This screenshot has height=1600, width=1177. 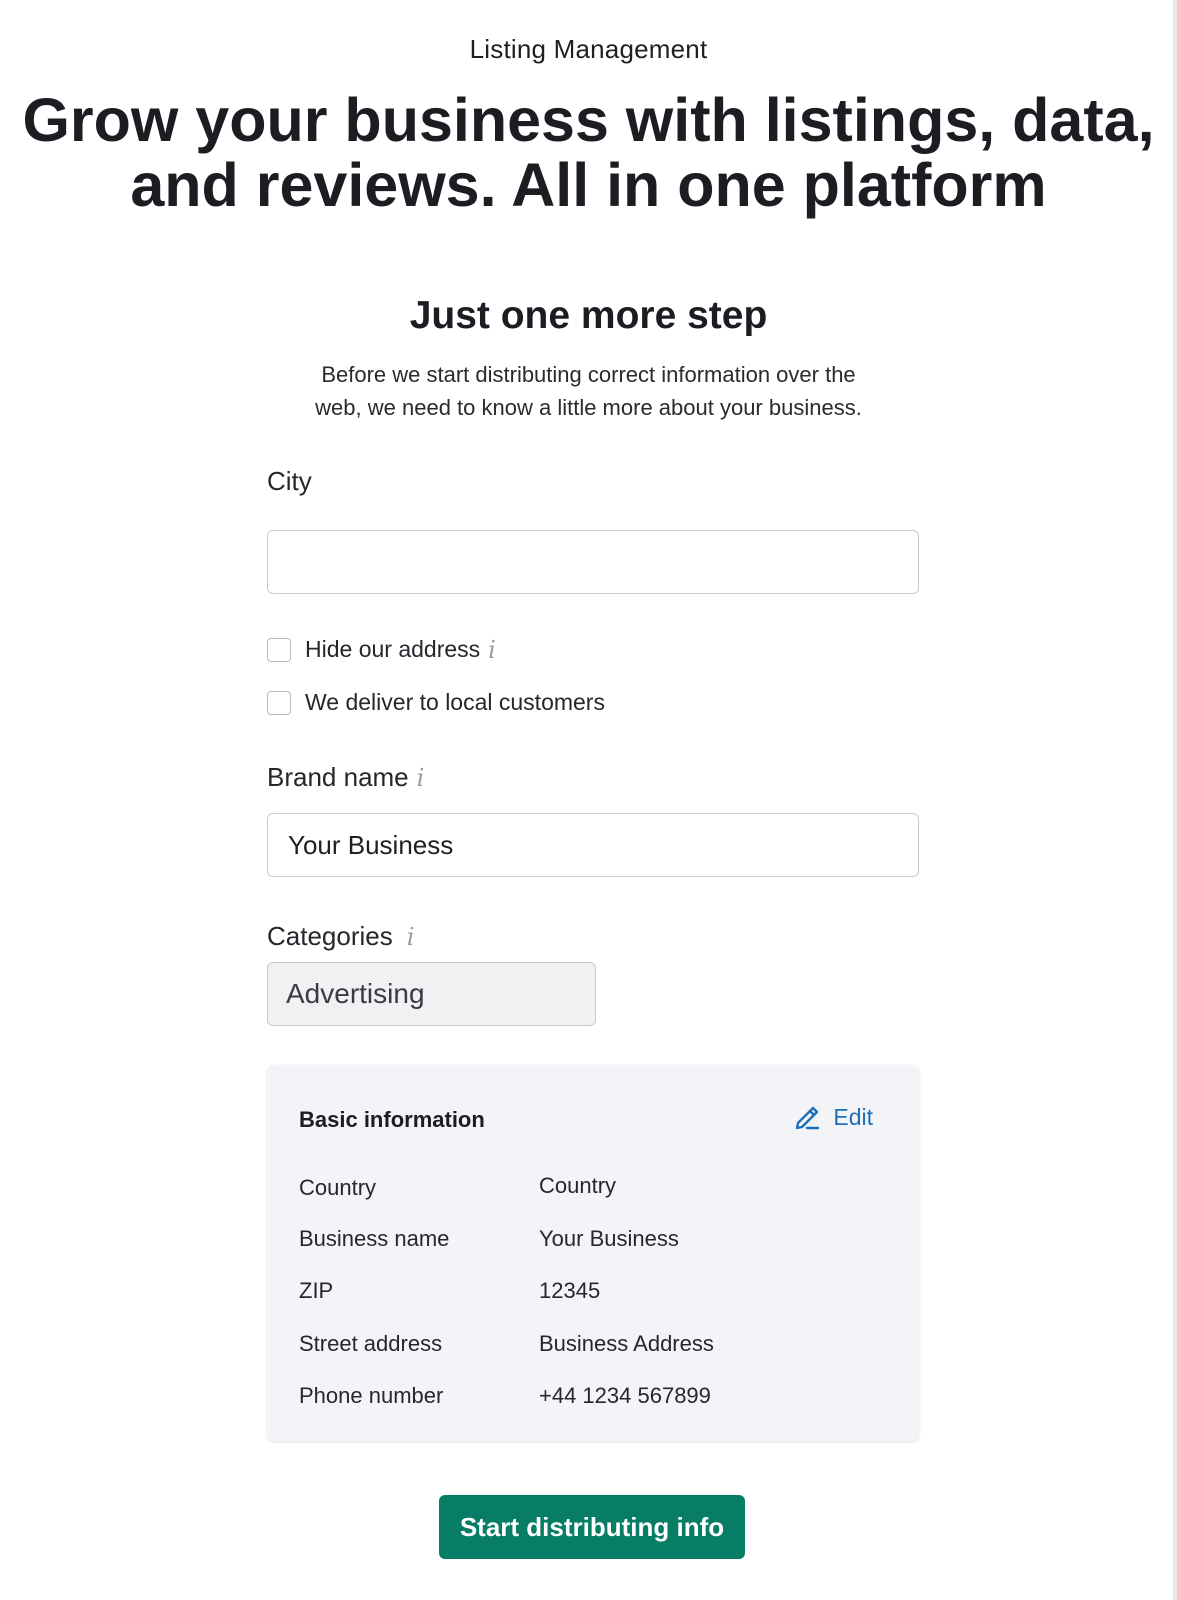 What do you see at coordinates (279, 702) in the screenshot?
I see `deliver-local-checkbox` at bounding box center [279, 702].